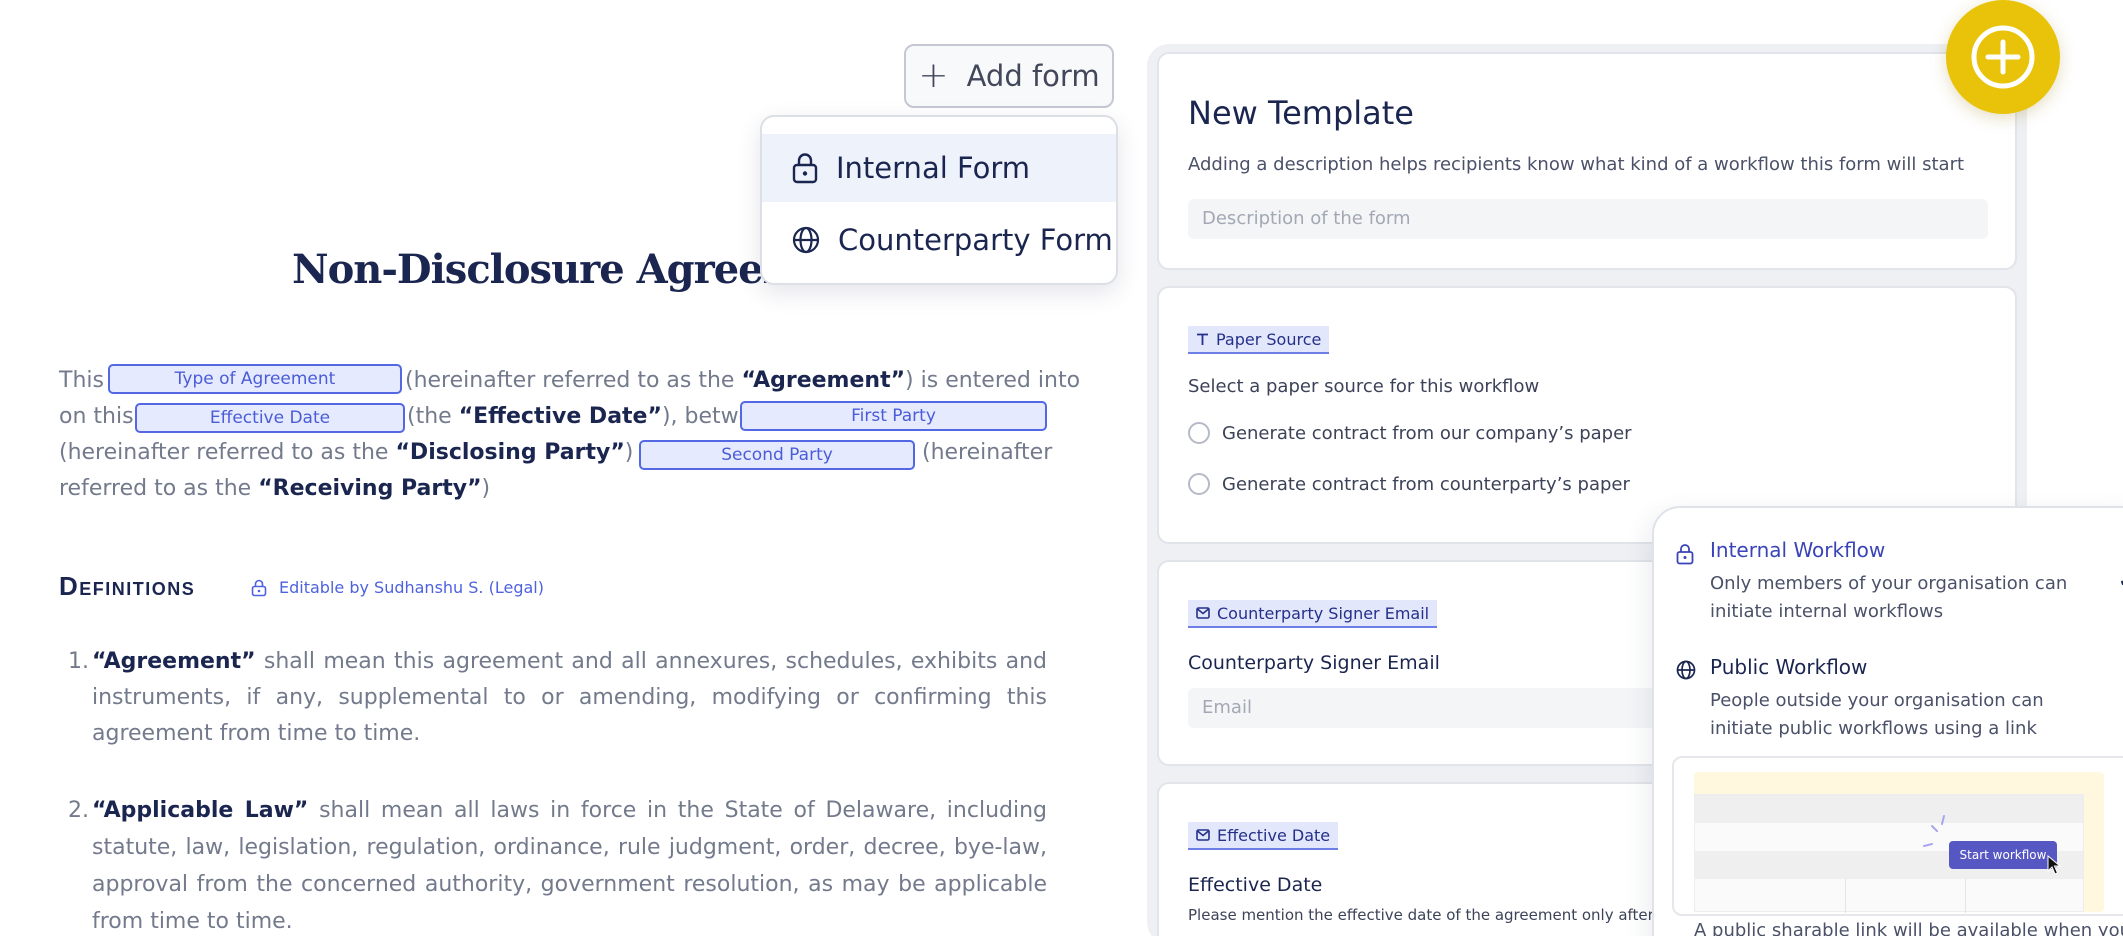 This screenshot has height=936, width=2123. What do you see at coordinates (397, 587) in the screenshot?
I see `editable-note: Editable by Sudhanshu S. (Legal)` at bounding box center [397, 587].